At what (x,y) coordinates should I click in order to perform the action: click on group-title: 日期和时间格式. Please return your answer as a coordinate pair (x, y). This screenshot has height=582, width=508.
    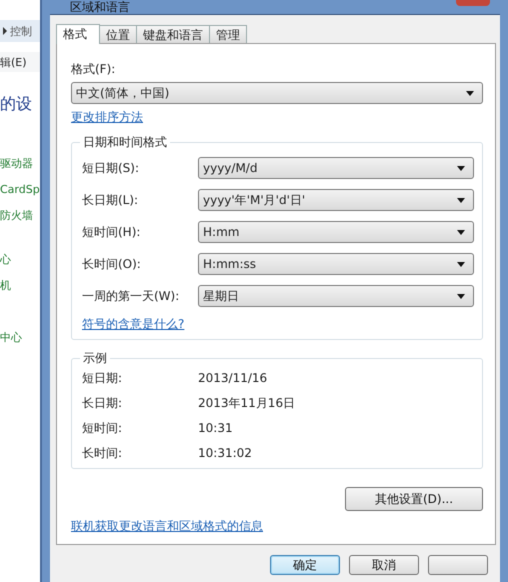
    Looking at the image, I should click on (125, 142).